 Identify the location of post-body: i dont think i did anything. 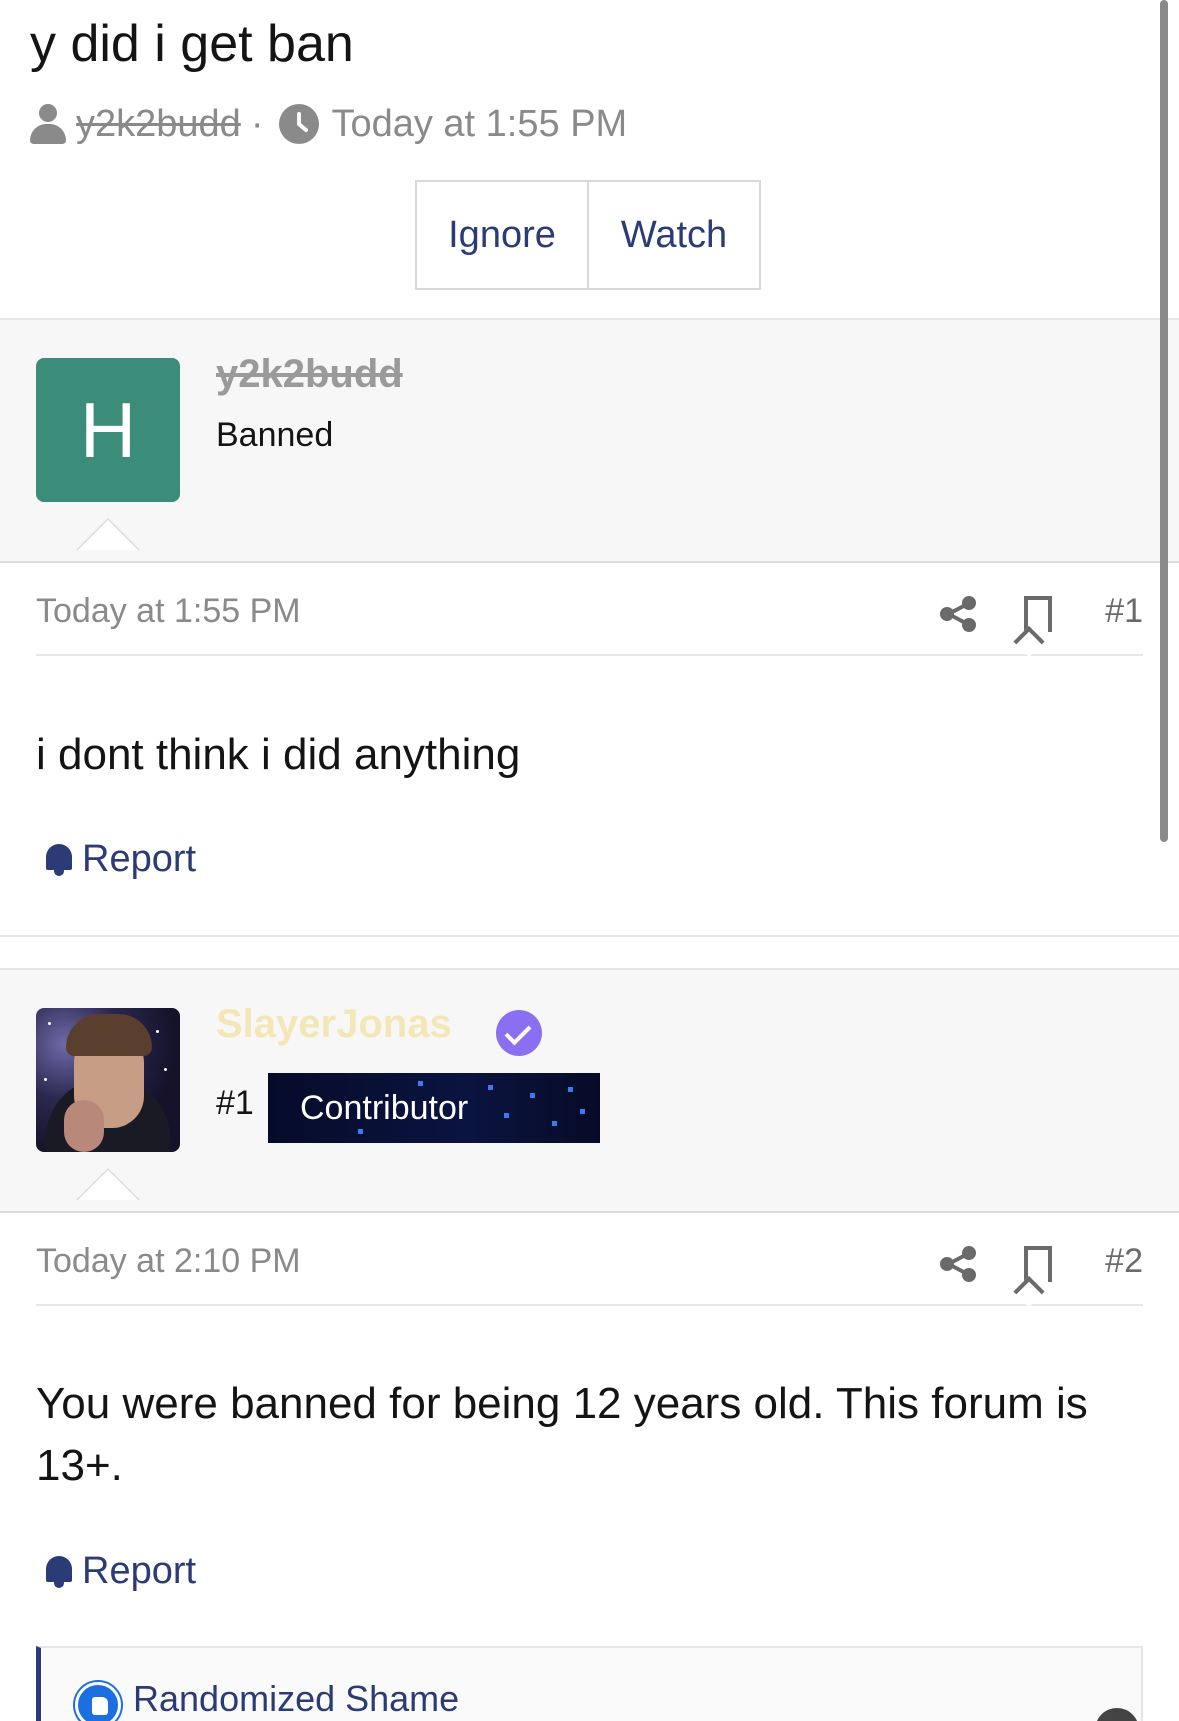
(278, 754).